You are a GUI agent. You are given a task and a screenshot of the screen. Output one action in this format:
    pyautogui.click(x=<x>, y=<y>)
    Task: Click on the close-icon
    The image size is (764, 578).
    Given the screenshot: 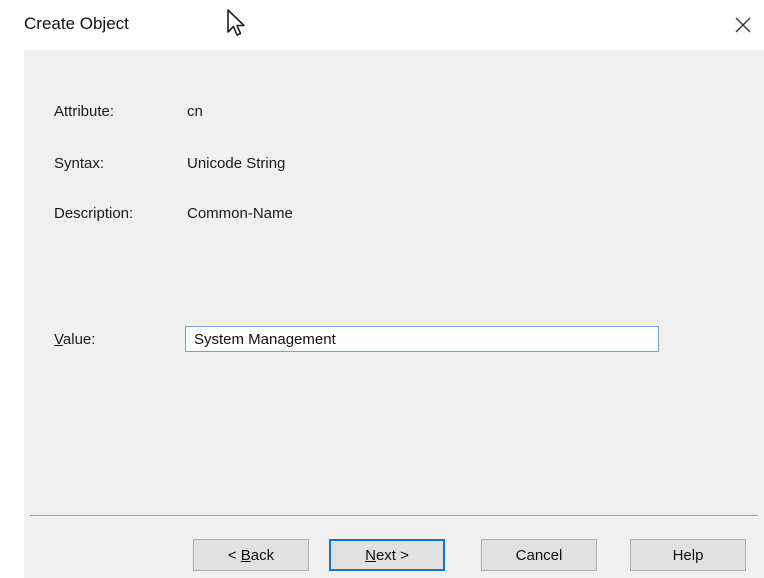 What is the action you would take?
    pyautogui.click(x=743, y=25)
    